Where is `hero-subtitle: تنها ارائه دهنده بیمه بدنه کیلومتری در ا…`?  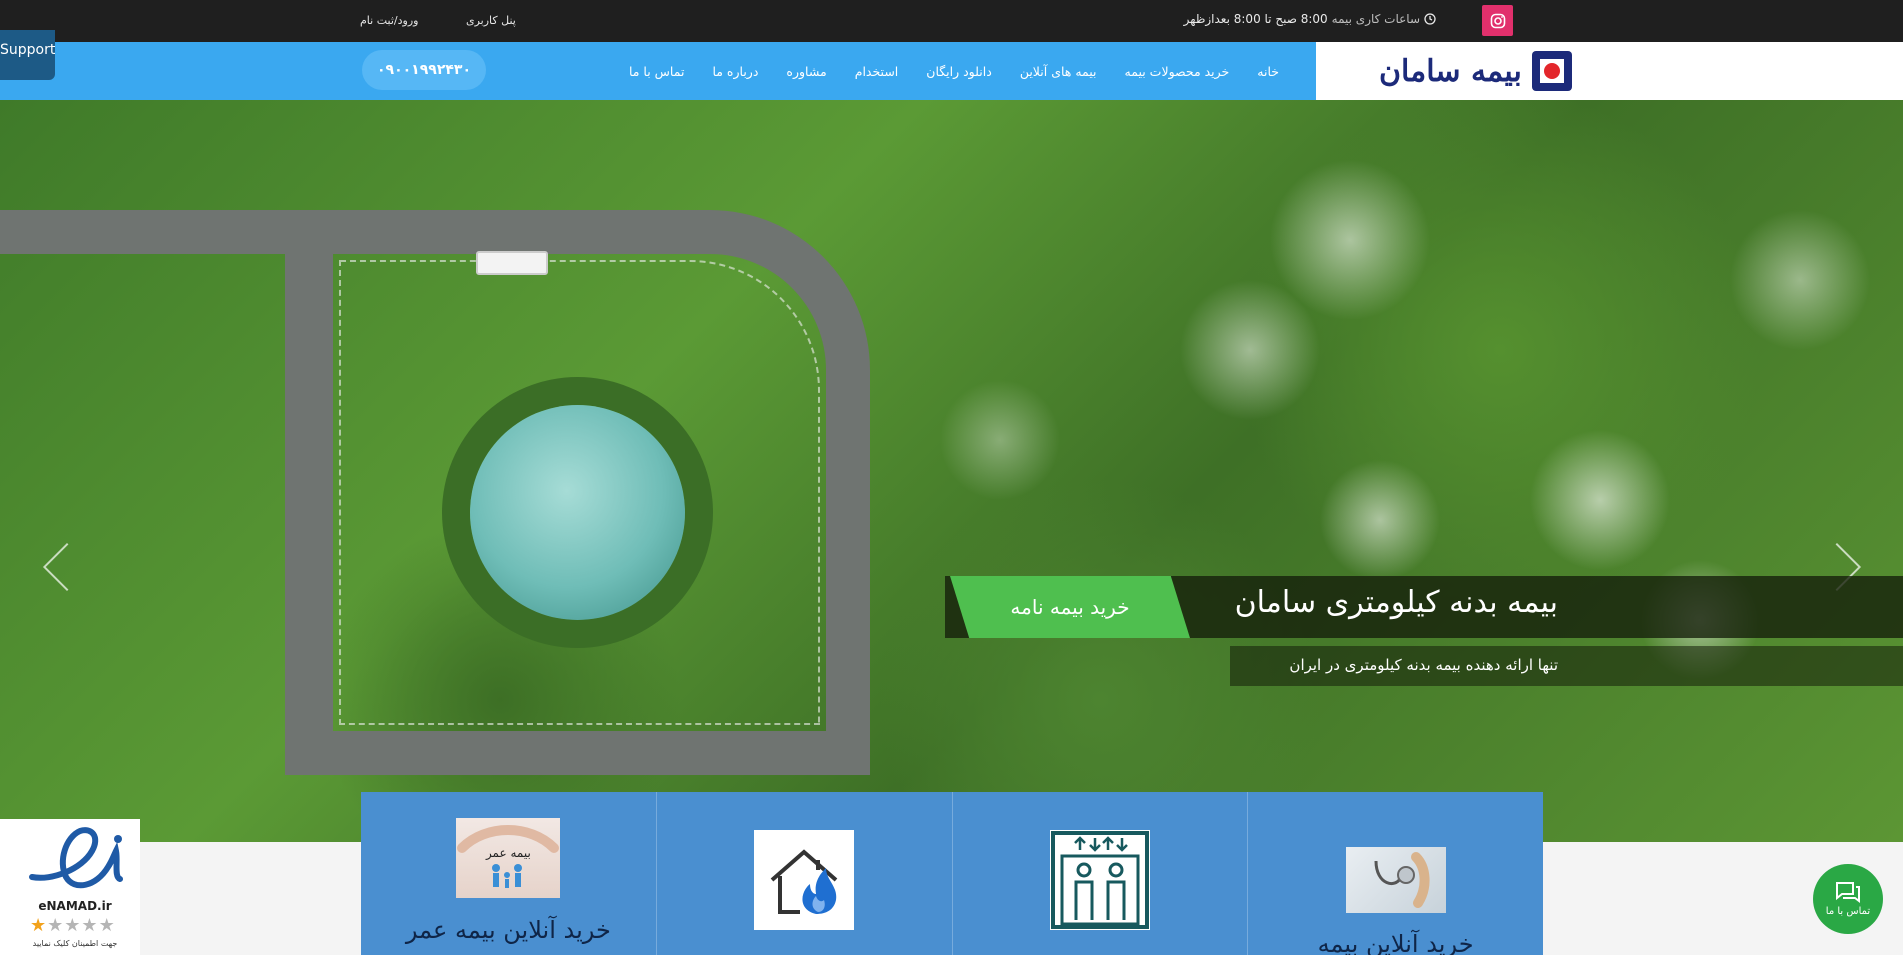 hero-subtitle: تنها ارائه دهنده بیمه بدنه کیلومتری در ا… is located at coordinates (1423, 665).